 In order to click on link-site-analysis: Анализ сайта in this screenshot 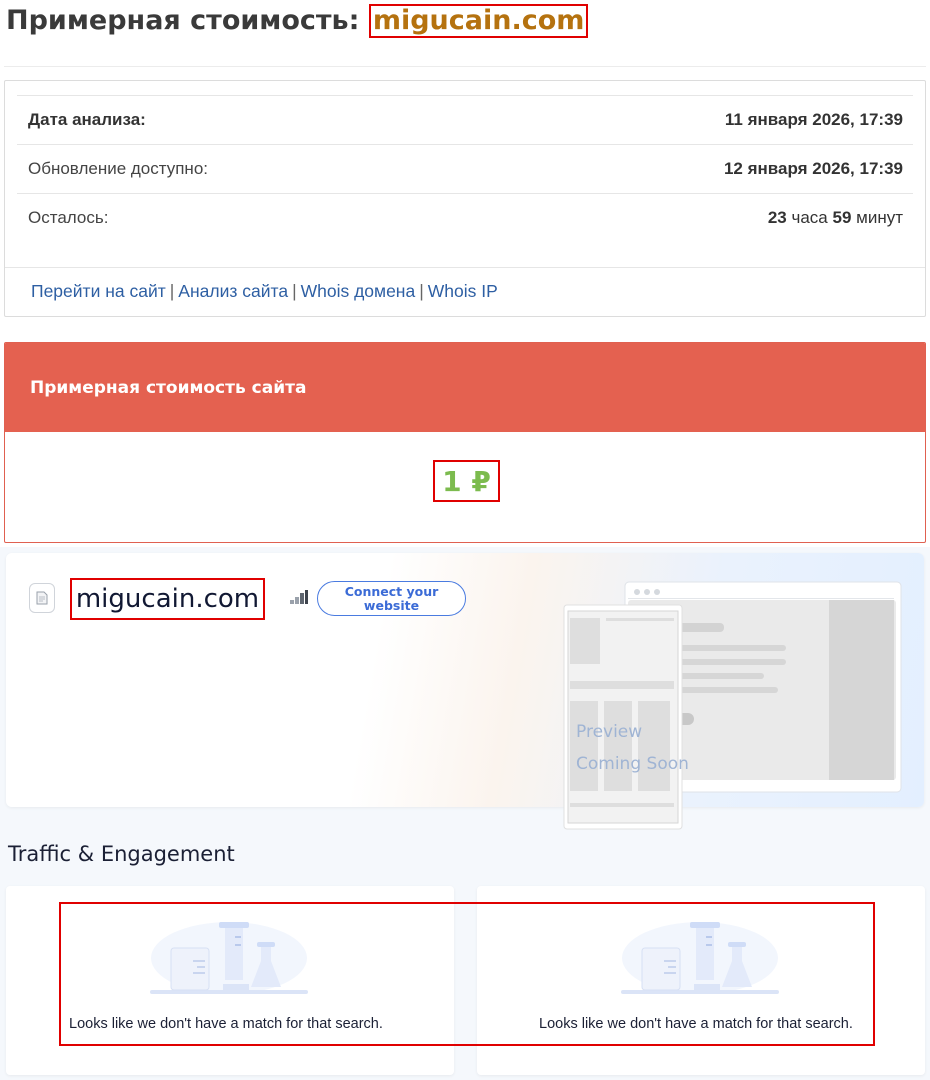, I will do `click(233, 291)`.